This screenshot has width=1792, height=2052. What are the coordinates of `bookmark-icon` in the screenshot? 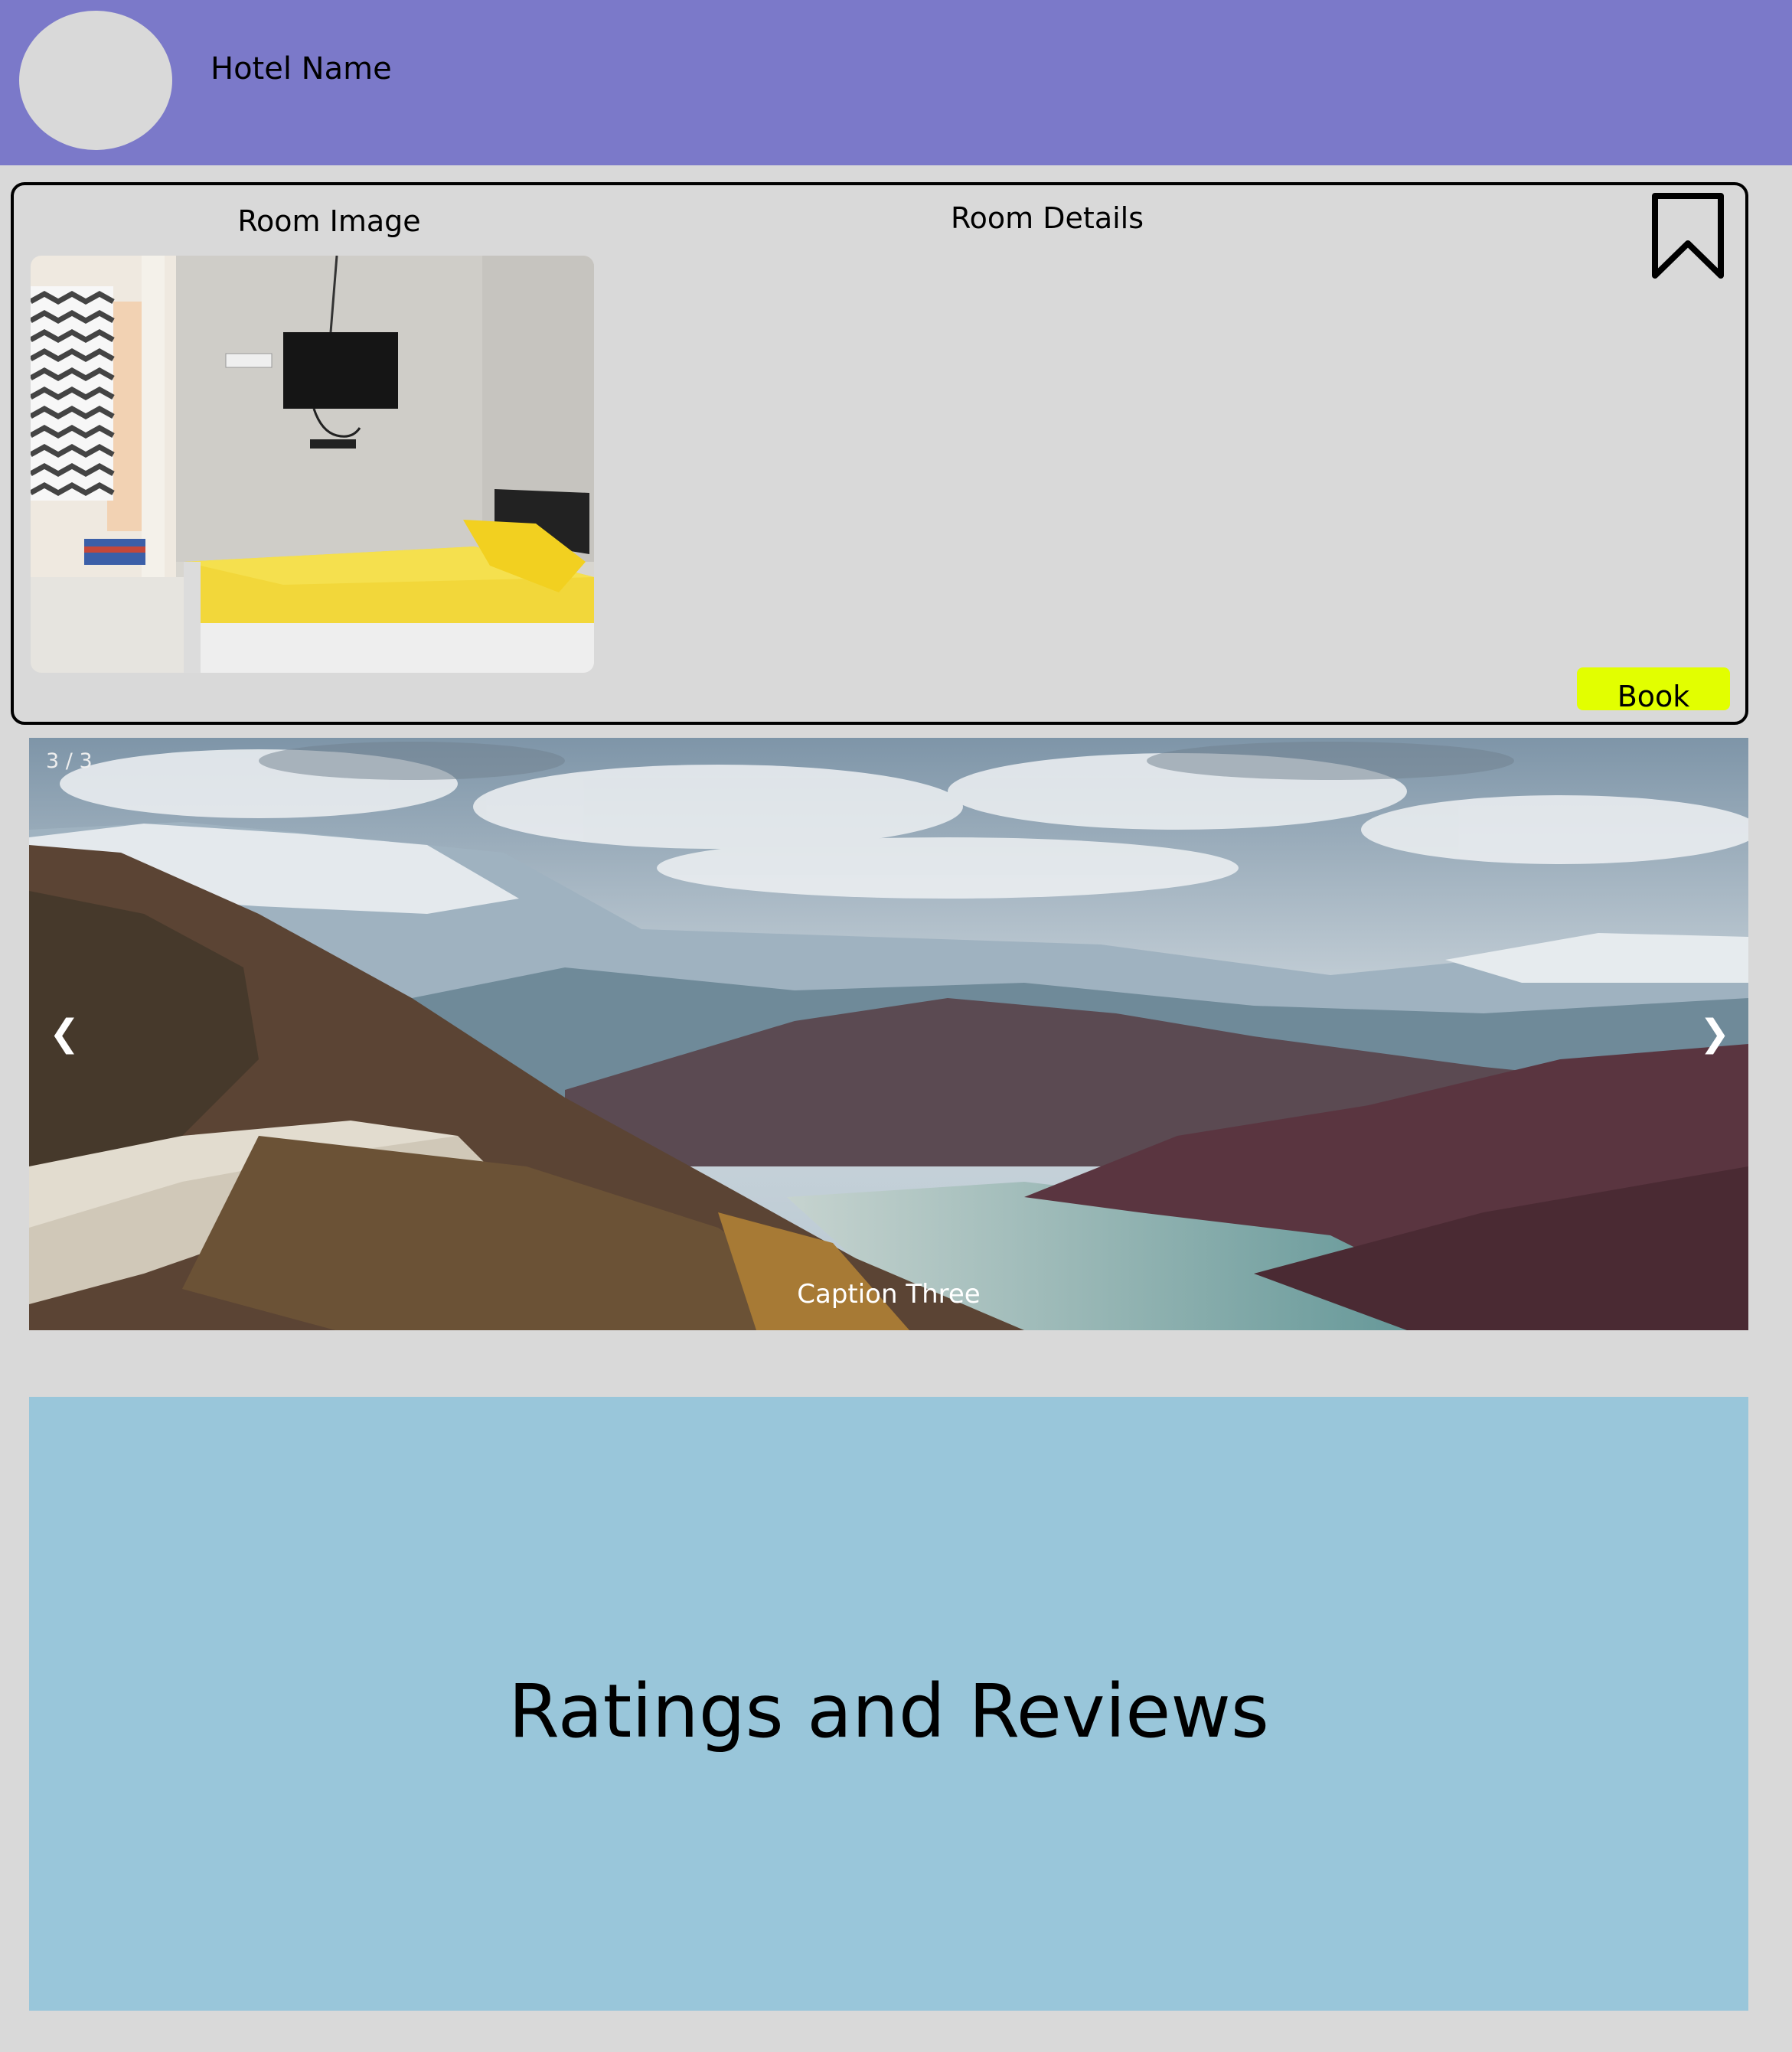 It's located at (1688, 237).